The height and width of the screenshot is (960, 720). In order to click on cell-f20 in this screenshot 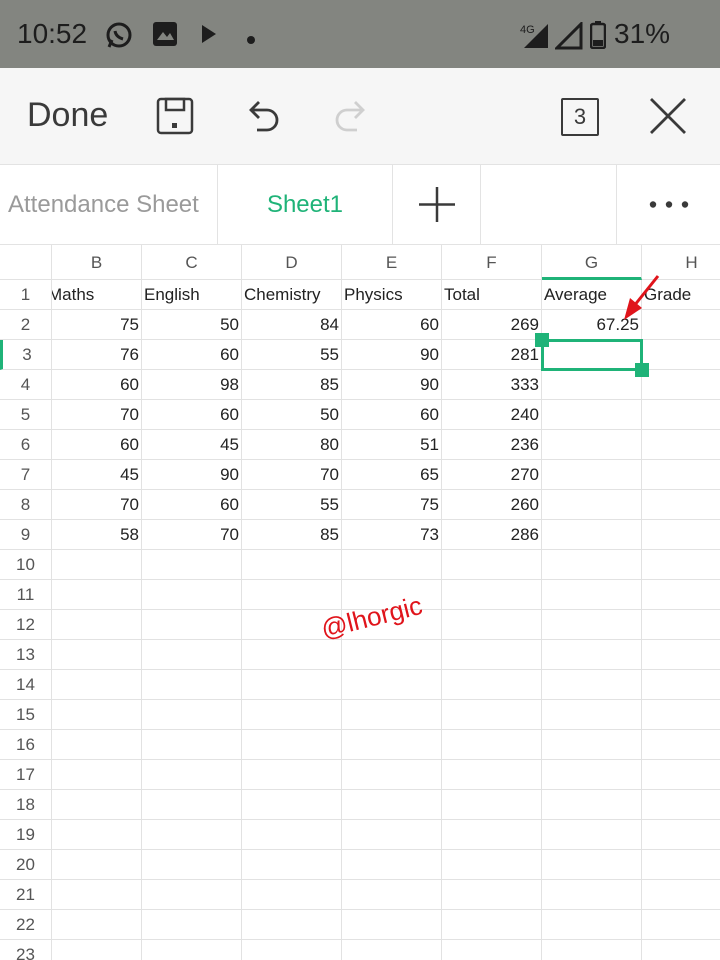, I will do `click(492, 865)`.